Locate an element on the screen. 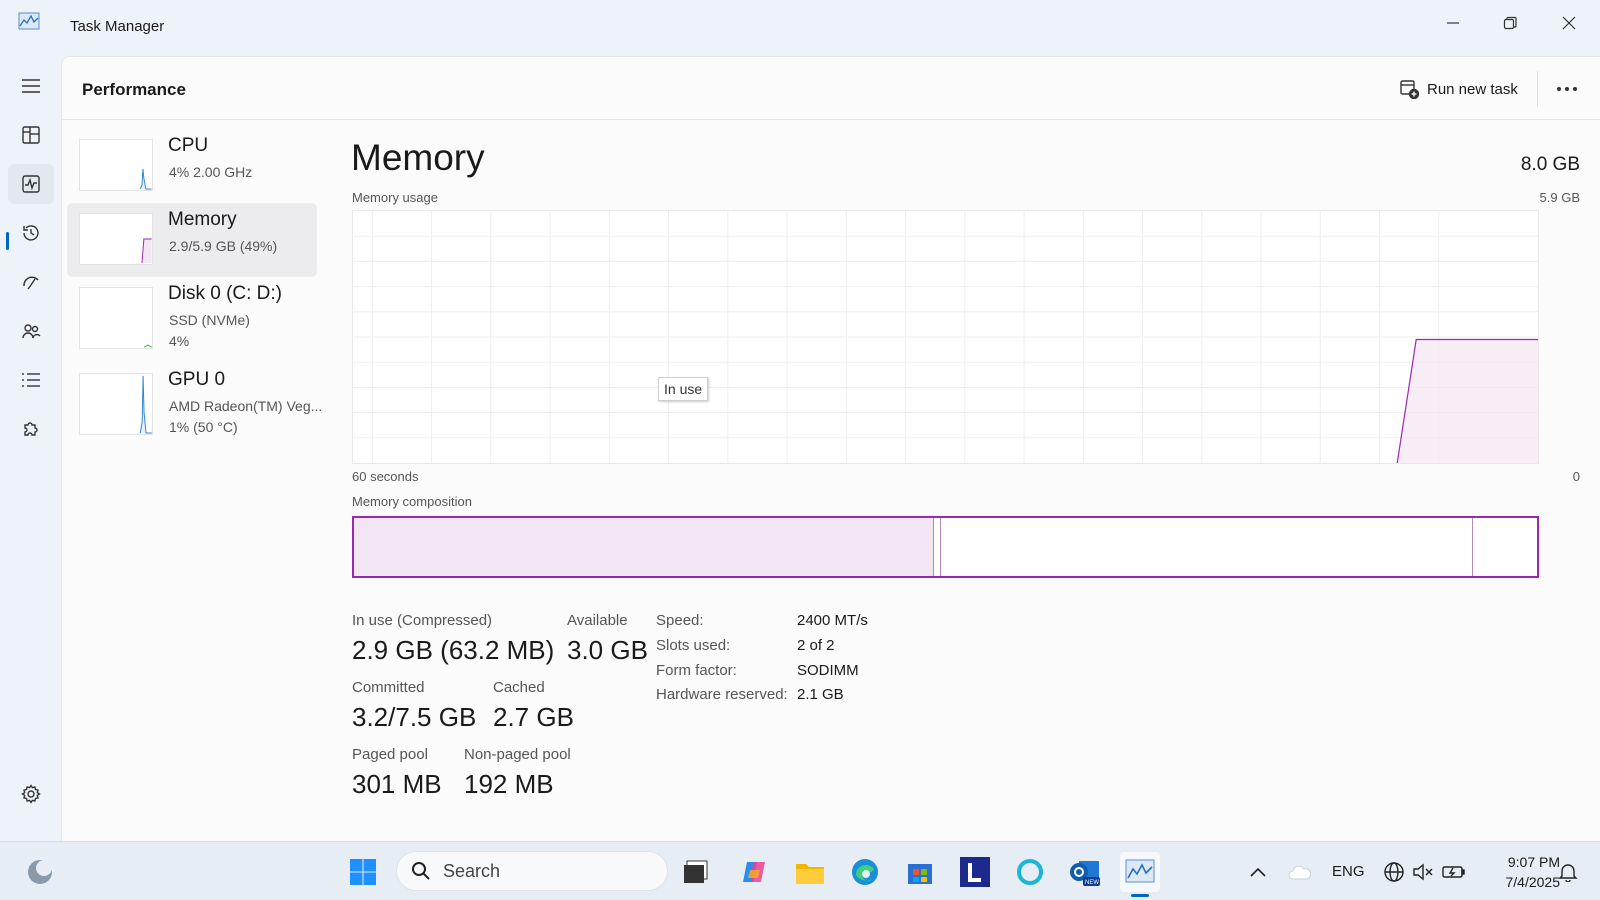 The image size is (1600, 900). l-app-button is located at coordinates (975, 872).